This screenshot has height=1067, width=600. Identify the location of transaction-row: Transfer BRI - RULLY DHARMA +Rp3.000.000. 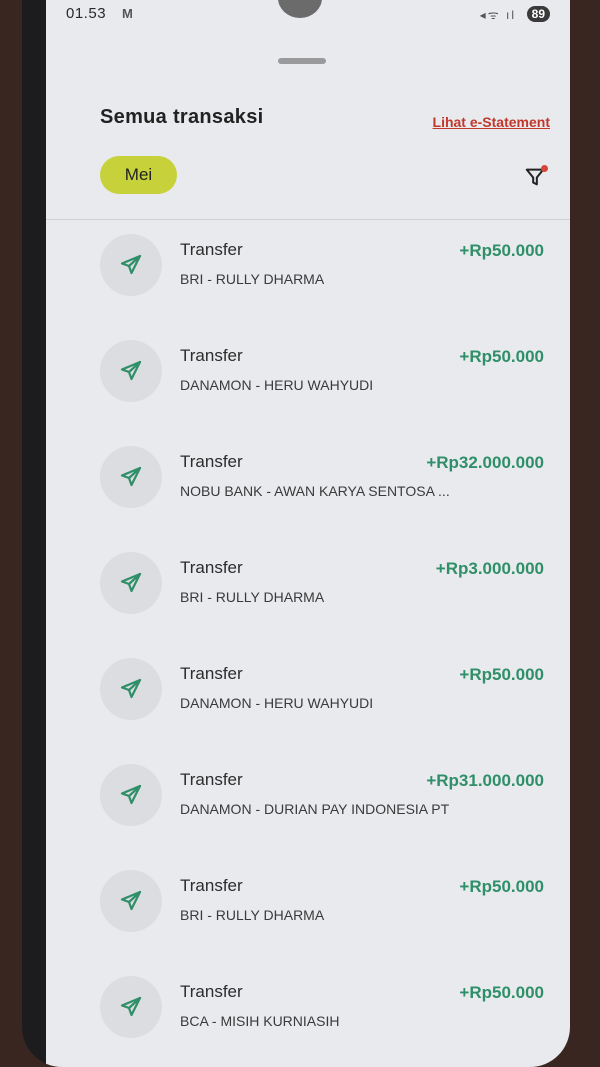
(308, 597).